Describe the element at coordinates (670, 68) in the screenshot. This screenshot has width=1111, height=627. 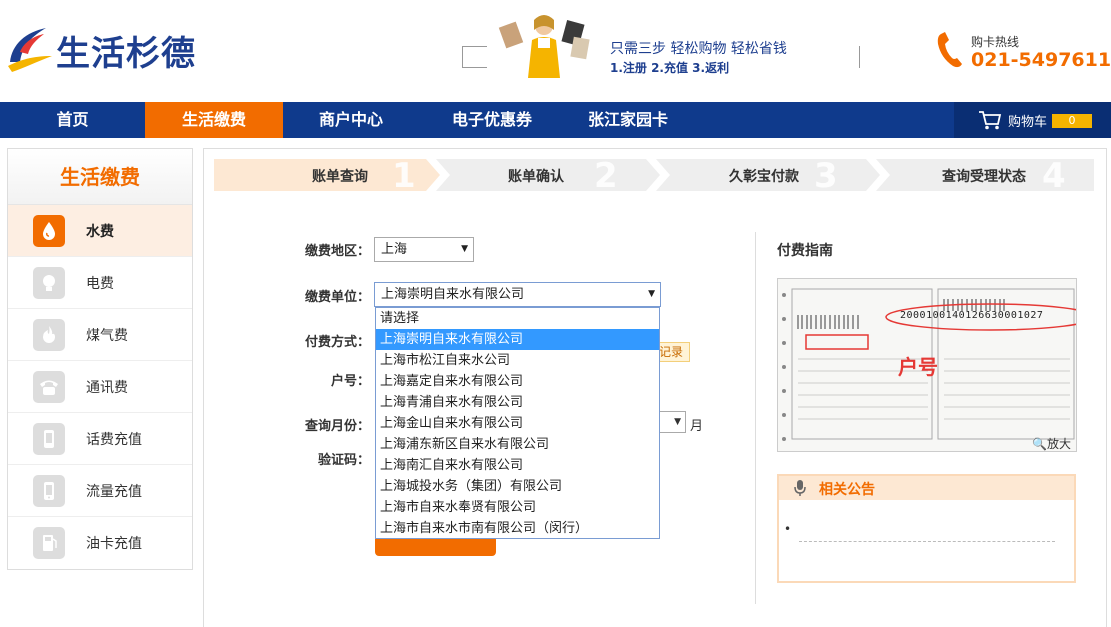
I see `promo-steps: 1.注册 2.充值 3.返利` at that location.